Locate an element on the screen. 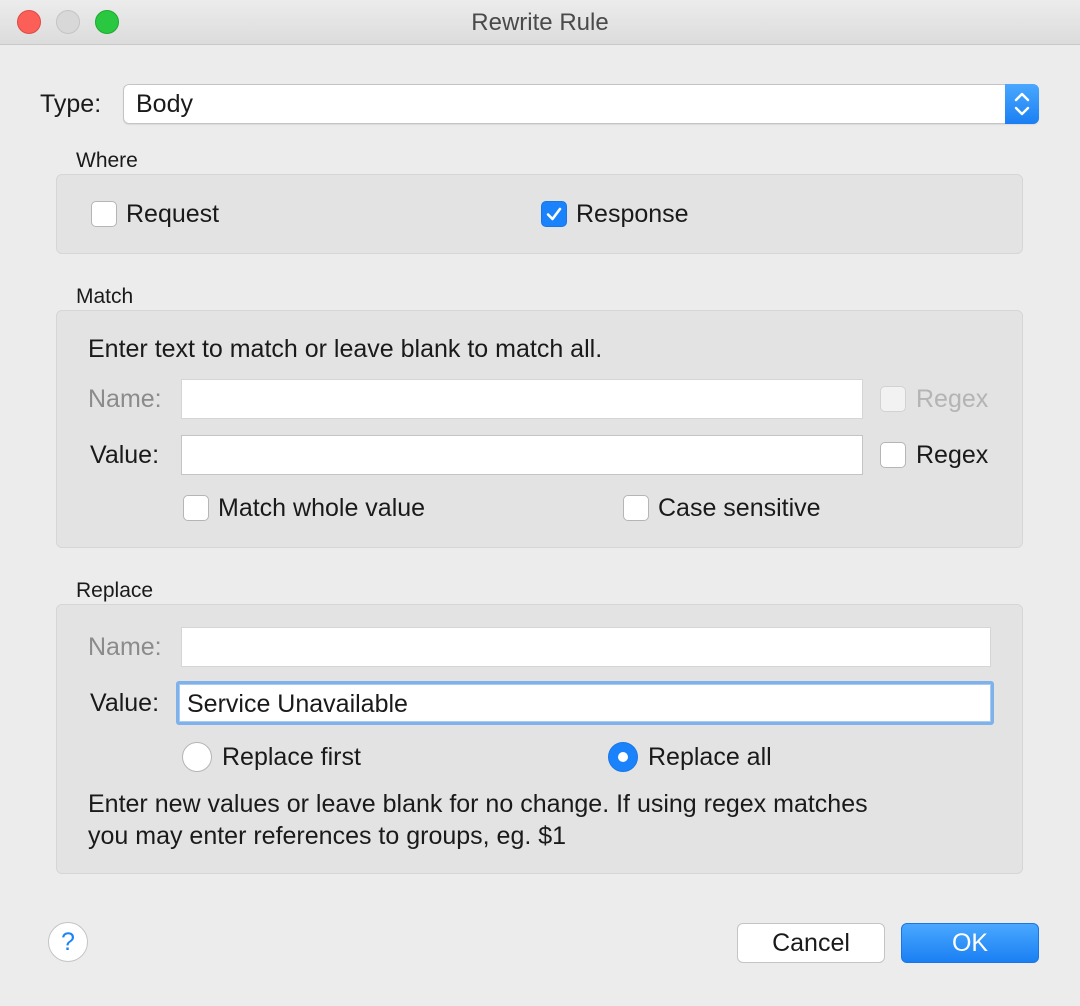  match-value-field is located at coordinates (522, 455).